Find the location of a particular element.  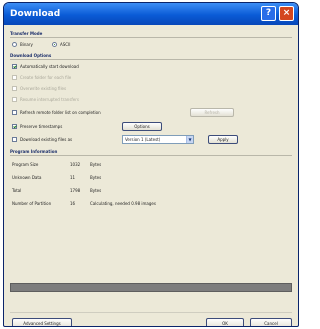

info-count: 1032 is located at coordinates (75, 164).